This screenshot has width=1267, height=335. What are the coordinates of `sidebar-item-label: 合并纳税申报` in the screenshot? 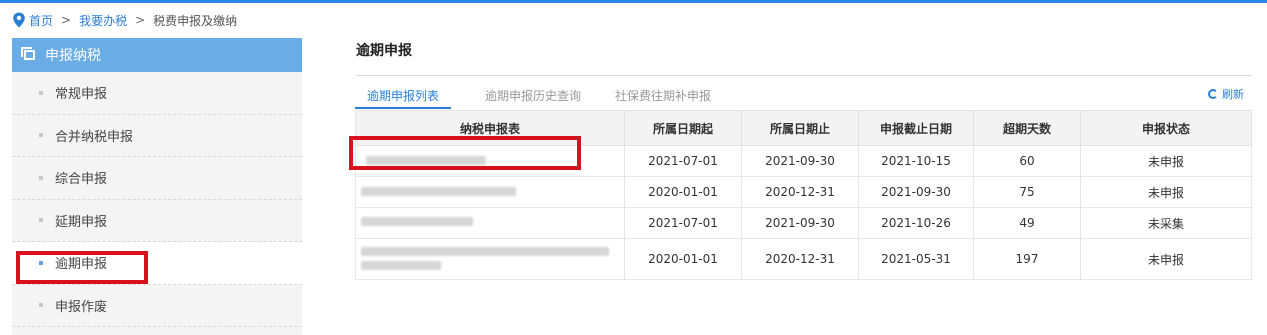 It's located at (94, 137).